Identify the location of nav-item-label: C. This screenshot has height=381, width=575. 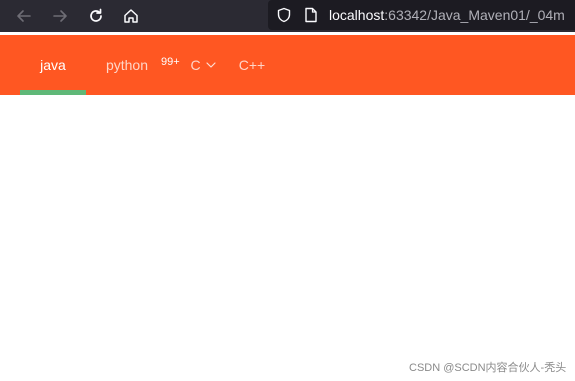
(195, 65).